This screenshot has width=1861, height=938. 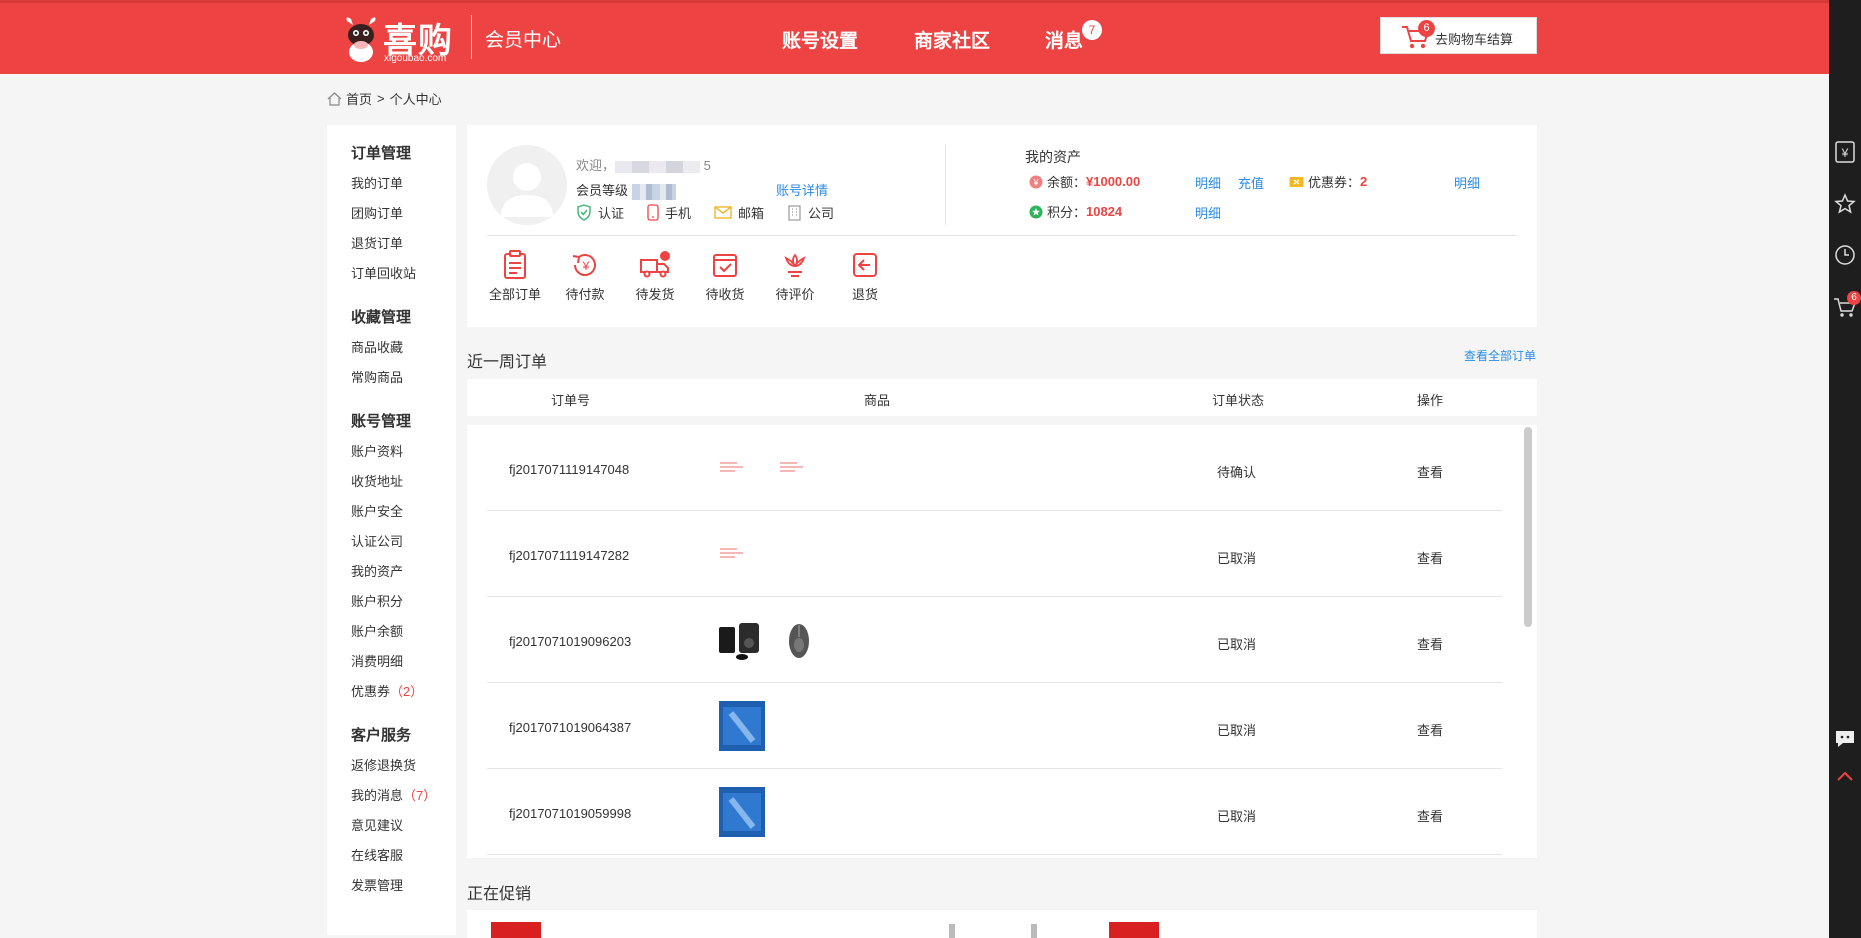 I want to click on bull-mascot-icon, so click(x=361, y=39).